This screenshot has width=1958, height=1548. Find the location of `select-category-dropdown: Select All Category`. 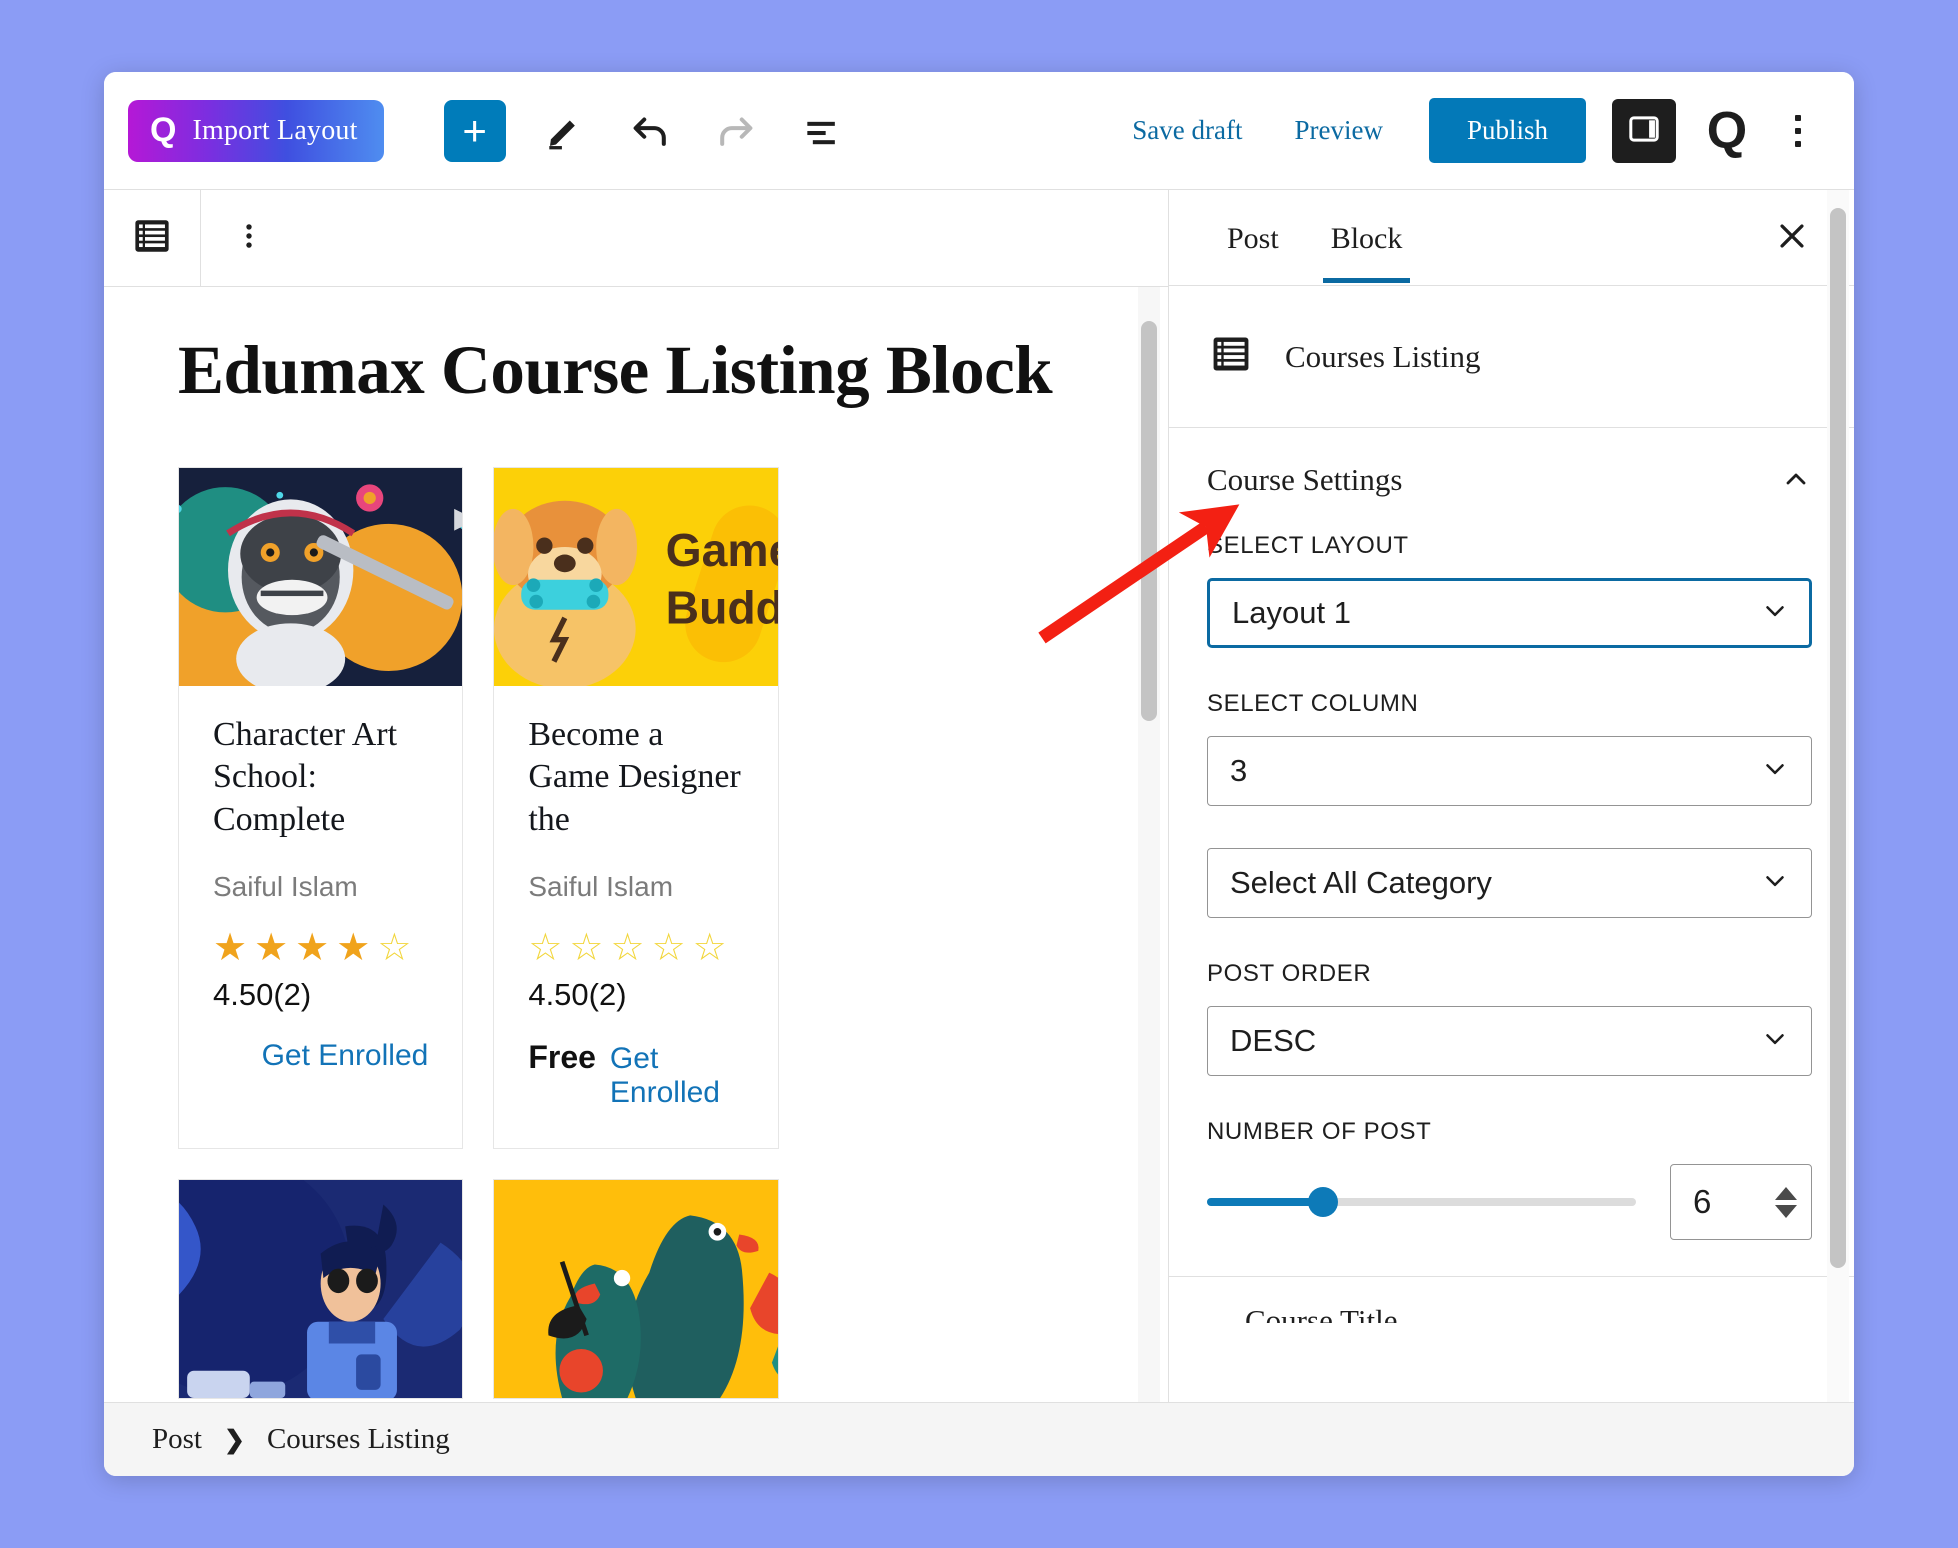

select-category-dropdown: Select All Category is located at coordinates (1509, 883).